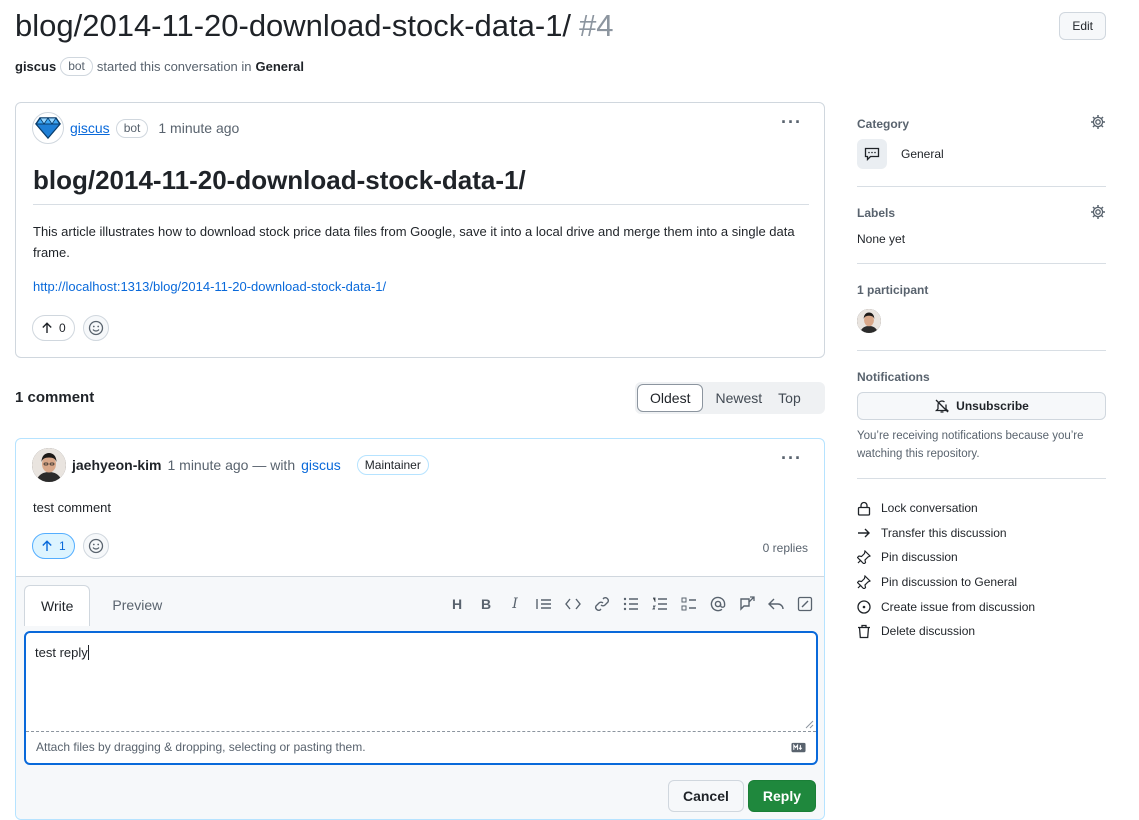  What do you see at coordinates (55, 397) in the screenshot?
I see `comments-count: 1 comment` at bounding box center [55, 397].